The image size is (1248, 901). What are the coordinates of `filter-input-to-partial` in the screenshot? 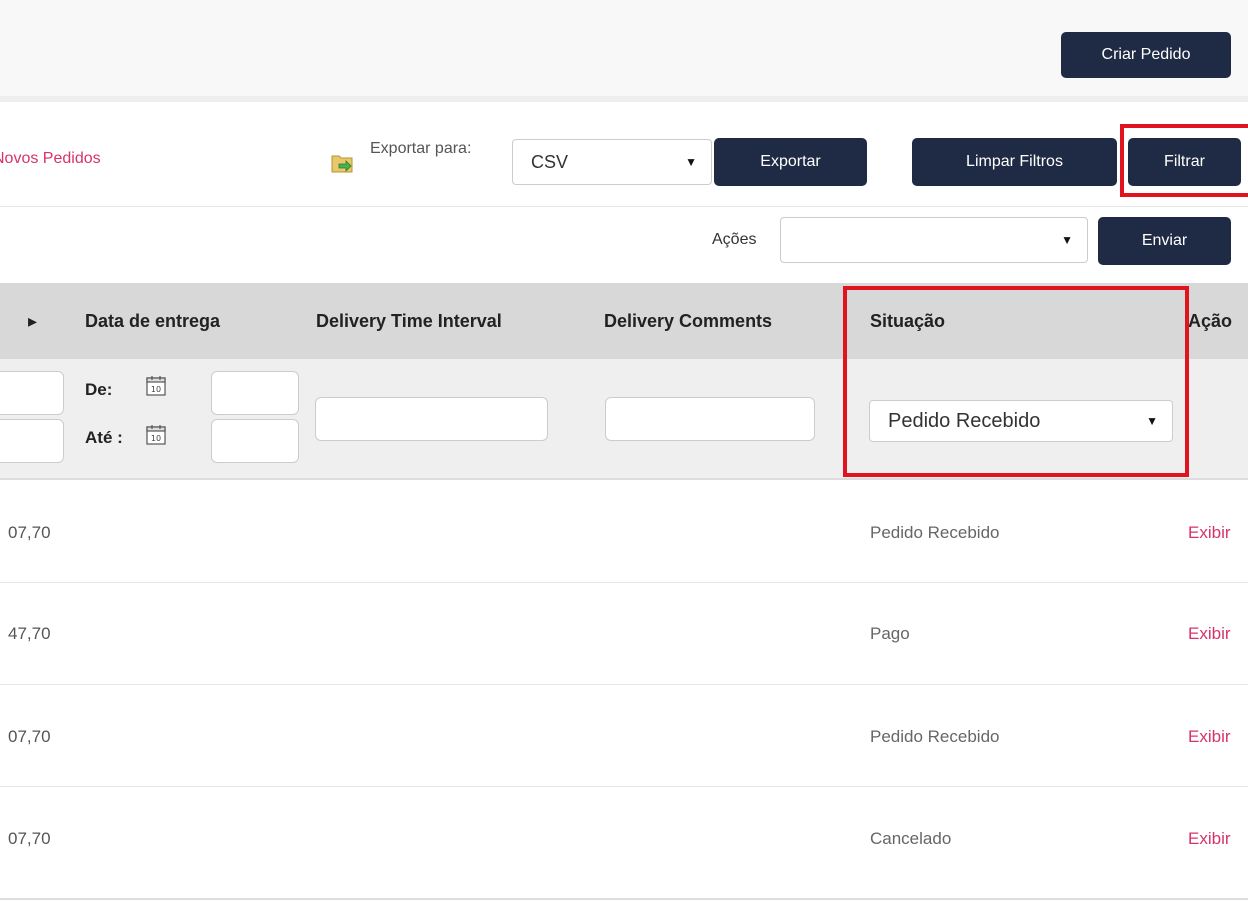 It's located at (32, 441).